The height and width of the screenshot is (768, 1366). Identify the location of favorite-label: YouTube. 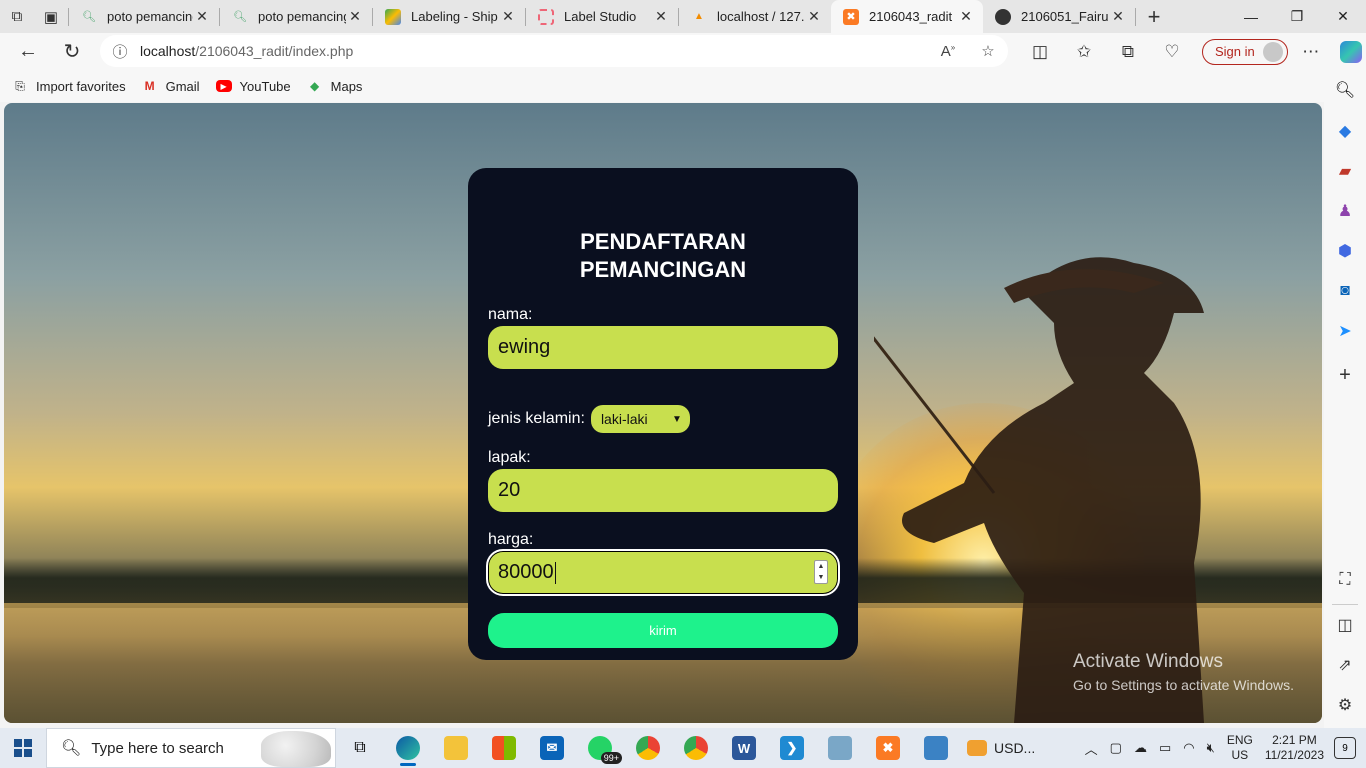
(265, 86).